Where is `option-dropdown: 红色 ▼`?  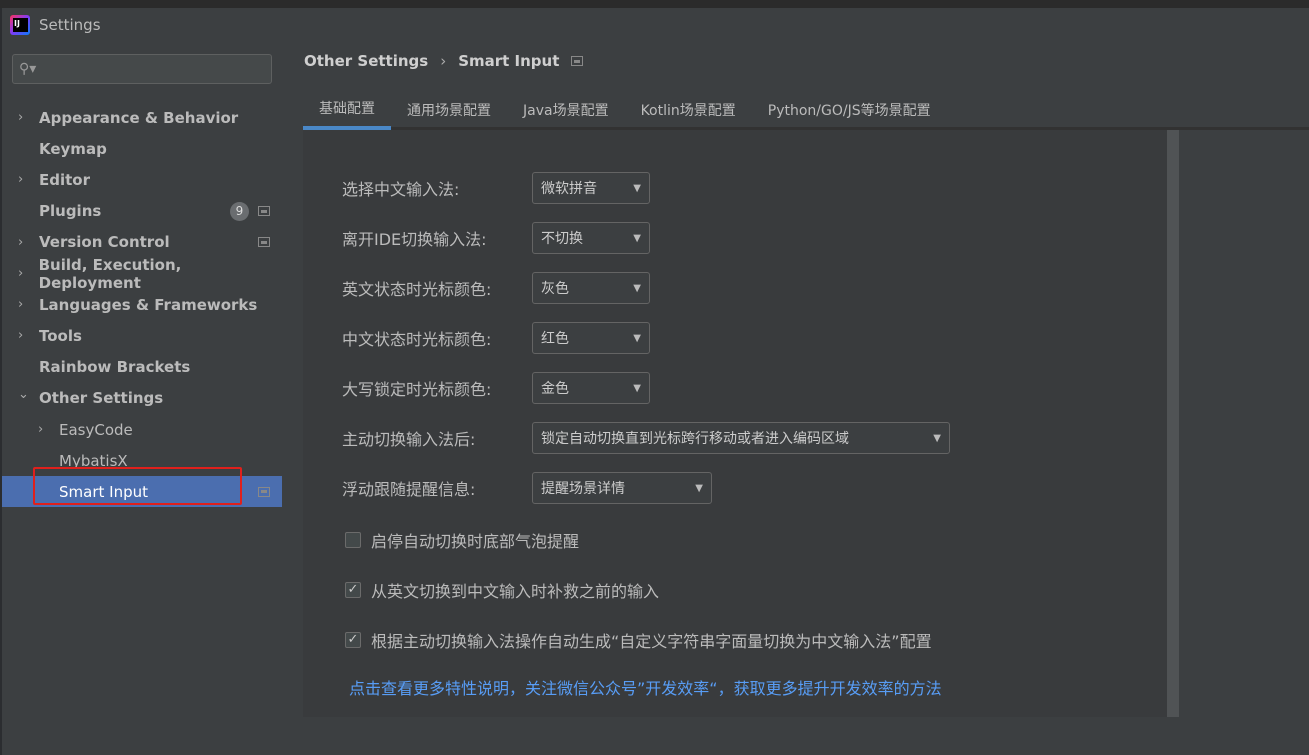
option-dropdown: 红色 ▼ is located at coordinates (591, 338).